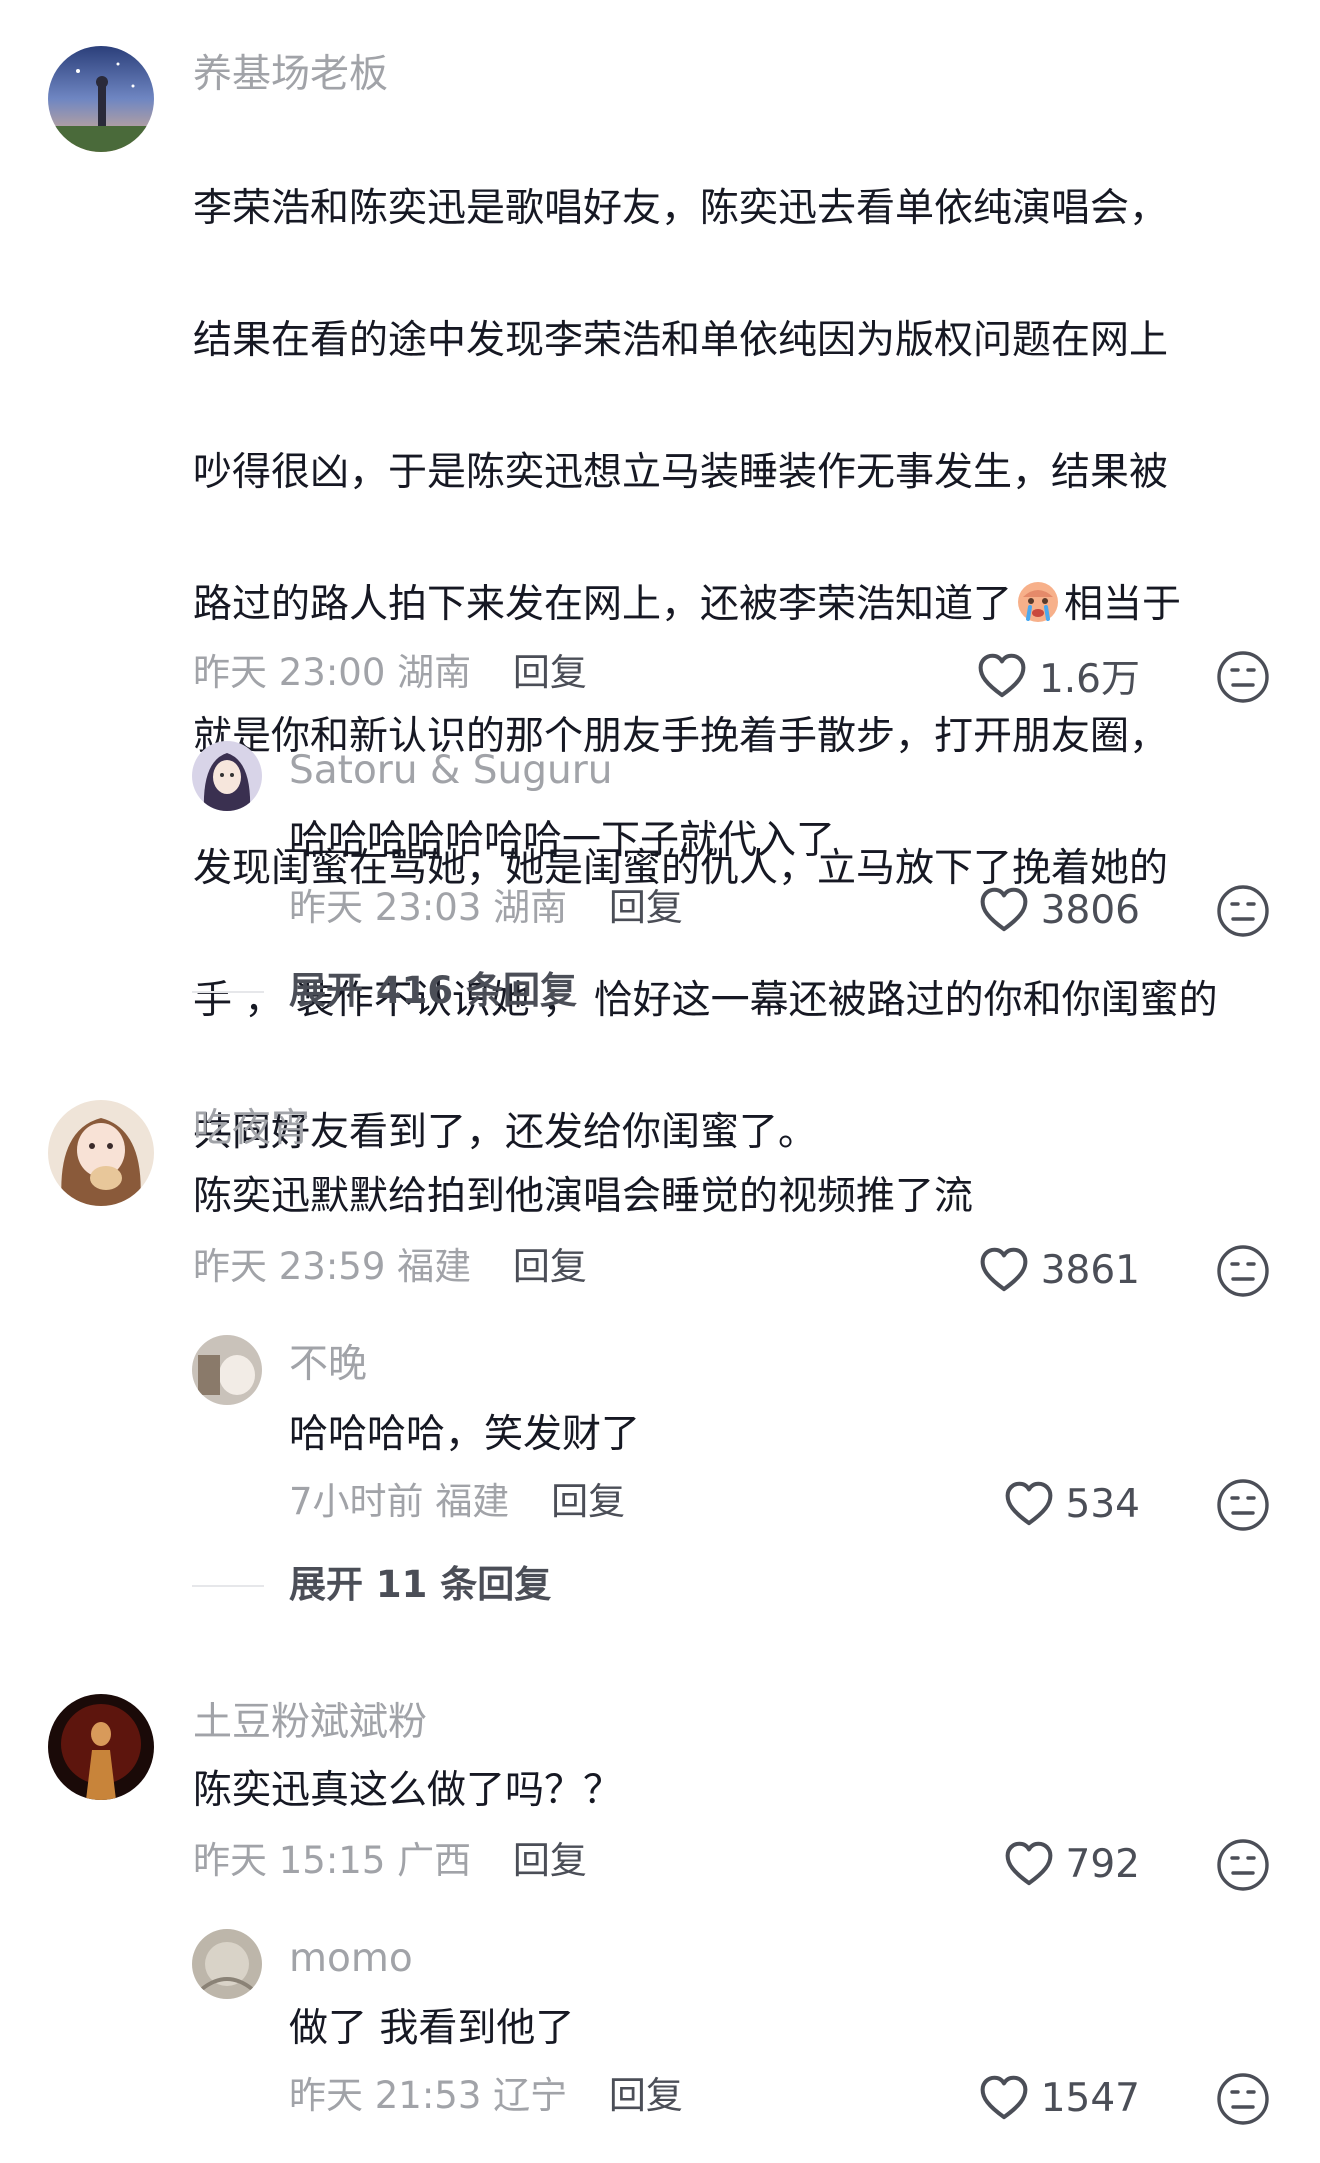 The height and width of the screenshot is (2163, 1320). Describe the element at coordinates (486, 908) in the screenshot. I see `reply-meta: 昨天 23:03 湖南 回复` at that location.